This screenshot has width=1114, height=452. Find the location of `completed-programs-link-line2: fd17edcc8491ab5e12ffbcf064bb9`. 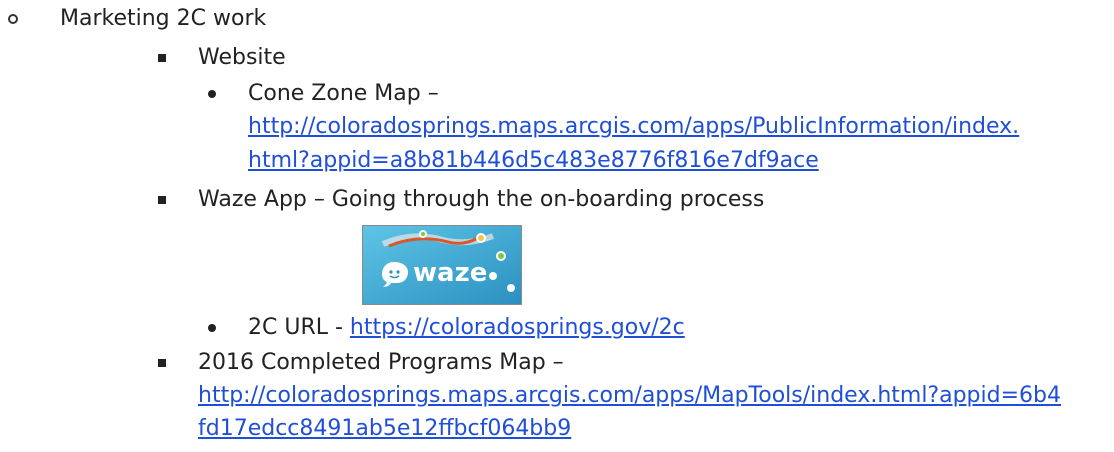

completed-programs-link-line2: fd17edcc8491ab5e12ffbcf064bb9 is located at coordinates (384, 428).